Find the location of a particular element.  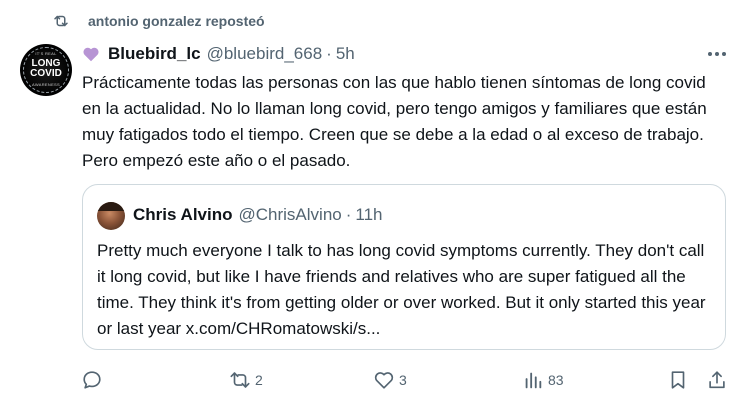

more-options-icon is located at coordinates (717, 54).